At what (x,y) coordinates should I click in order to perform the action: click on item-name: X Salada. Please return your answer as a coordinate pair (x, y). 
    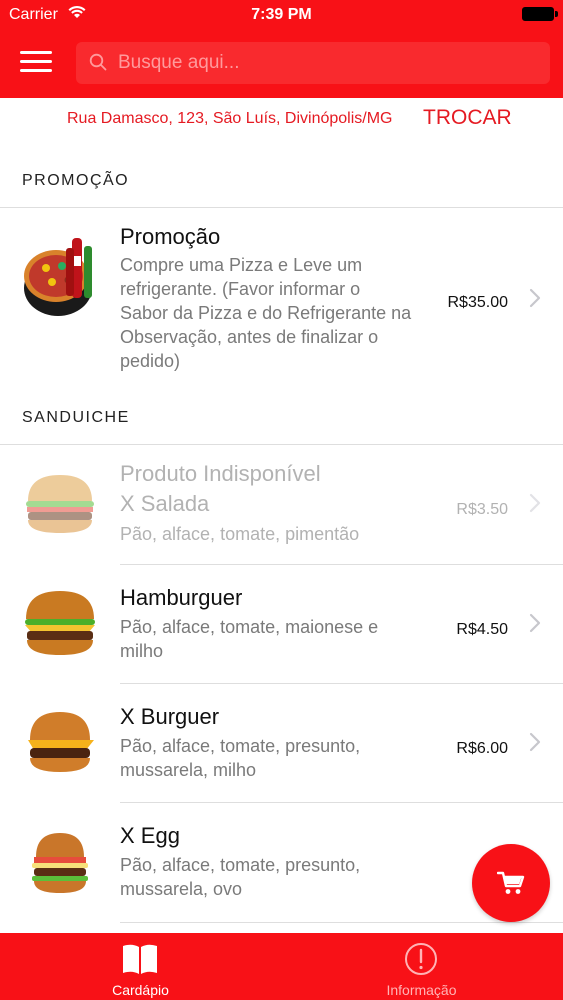
    Looking at the image, I should click on (165, 503).